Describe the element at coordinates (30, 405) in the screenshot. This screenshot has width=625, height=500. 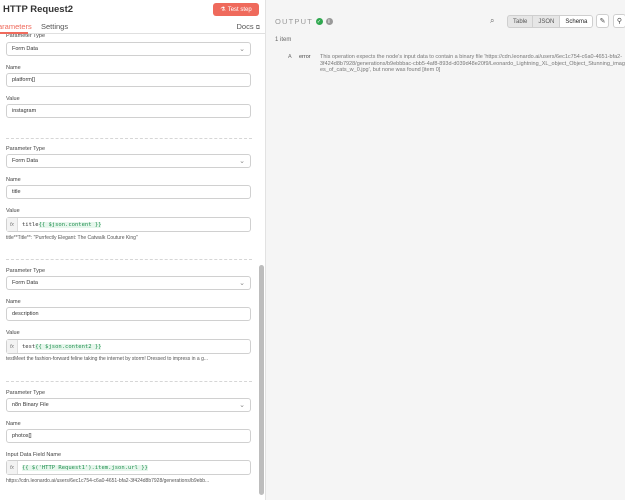
I see `p4-type-value: n8n Binary File` at that location.